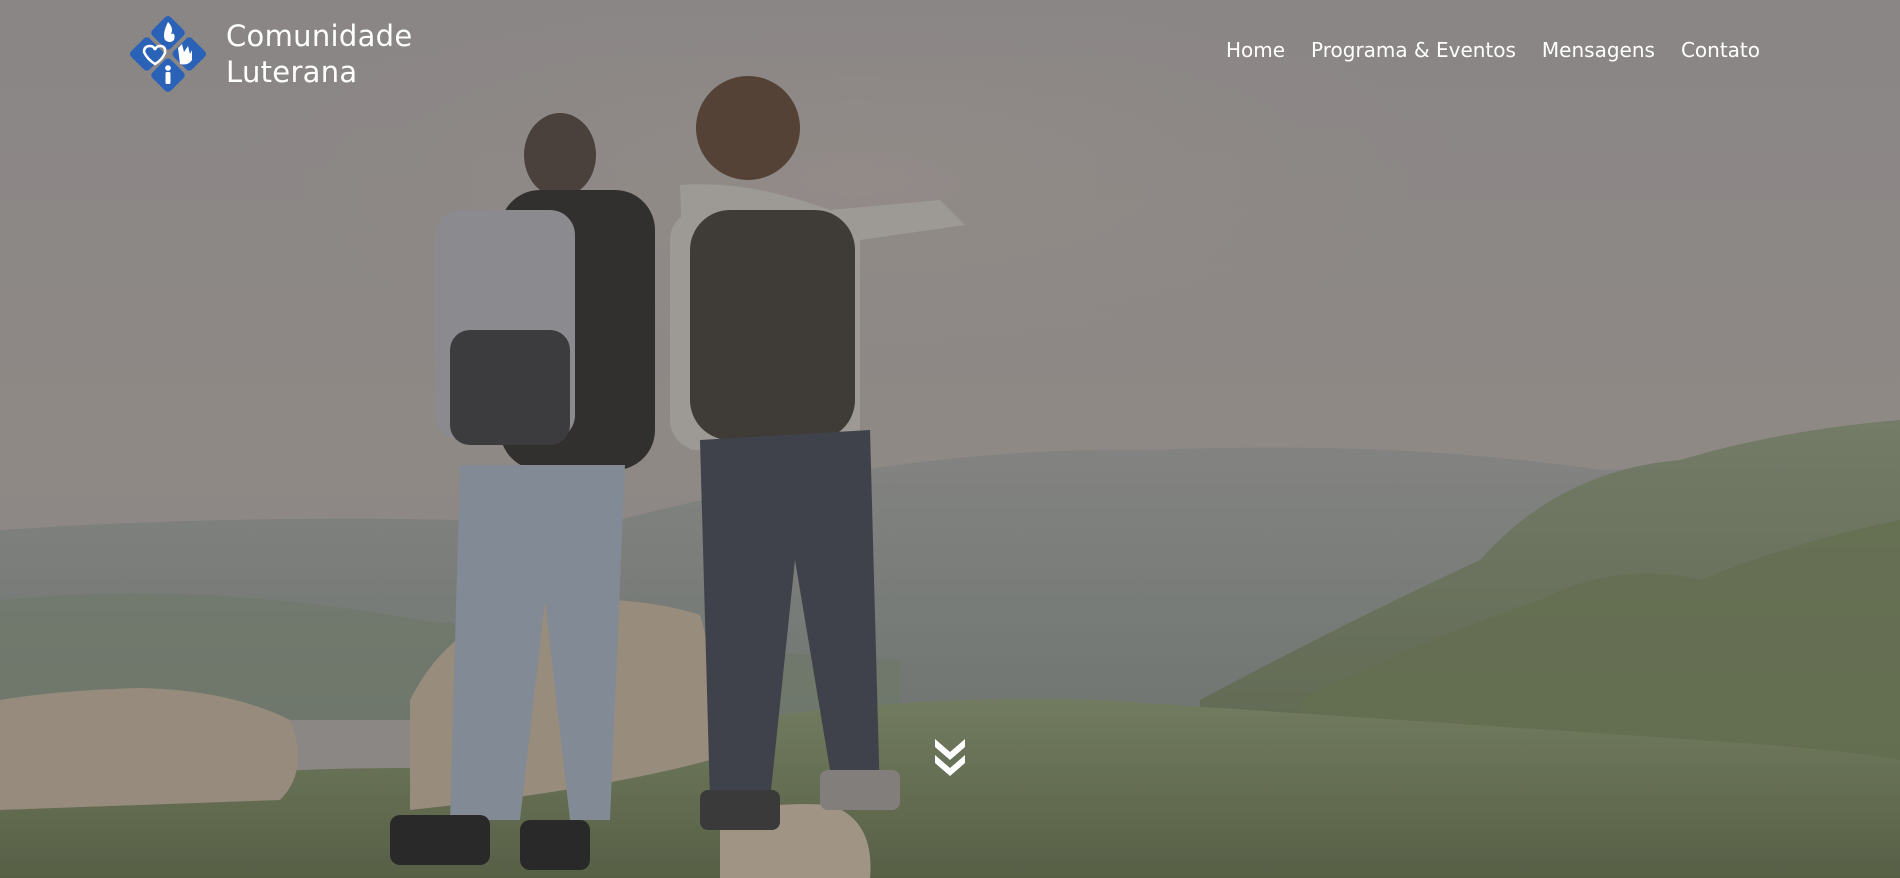  I want to click on brand-name: Comunidade Luterana, so click(319, 54).